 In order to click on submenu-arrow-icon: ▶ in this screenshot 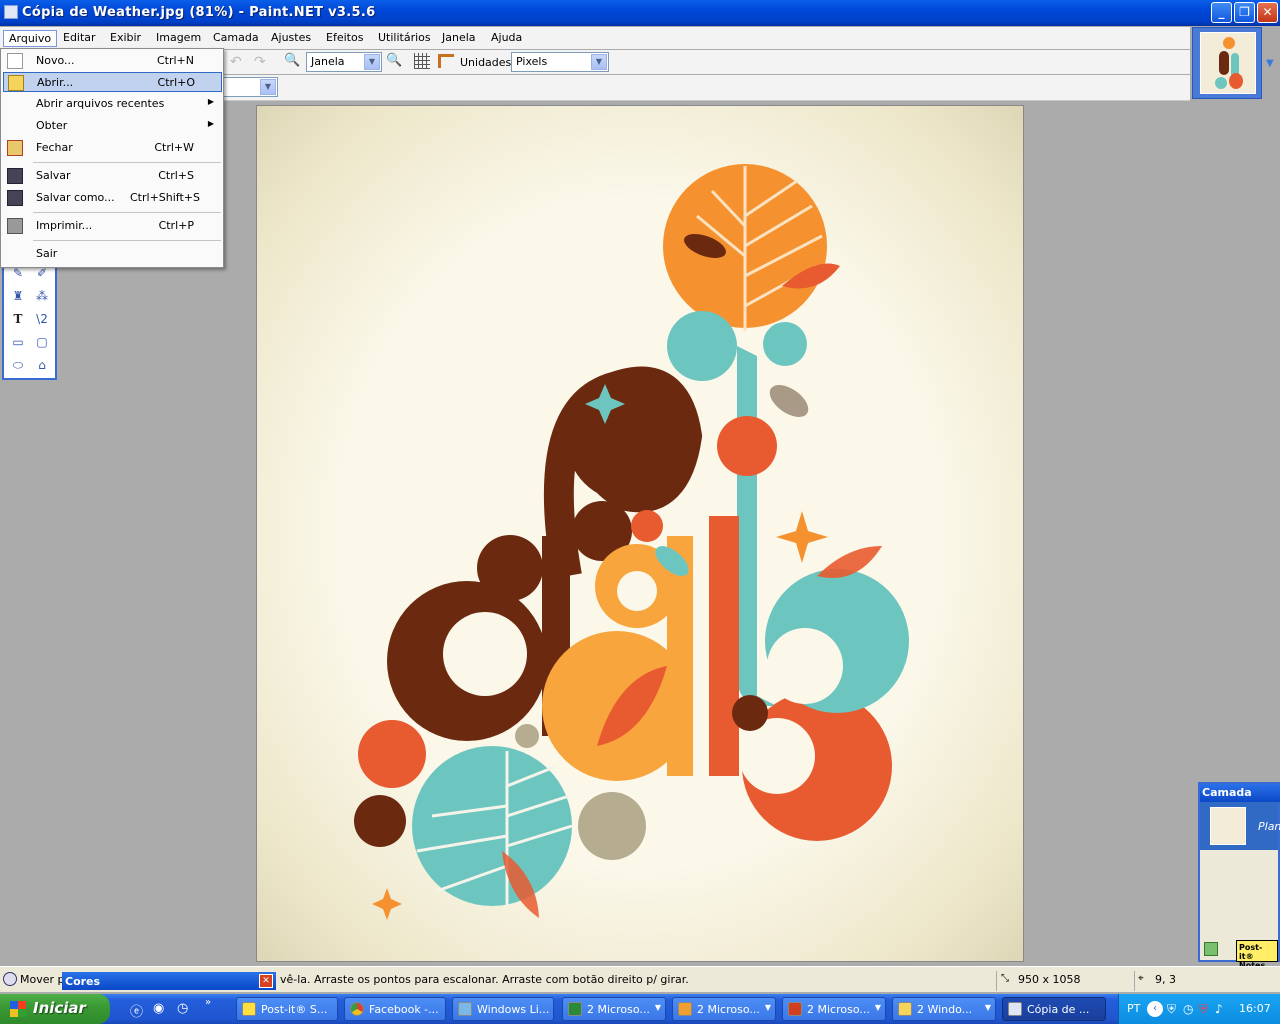, I will do `click(210, 101)`.